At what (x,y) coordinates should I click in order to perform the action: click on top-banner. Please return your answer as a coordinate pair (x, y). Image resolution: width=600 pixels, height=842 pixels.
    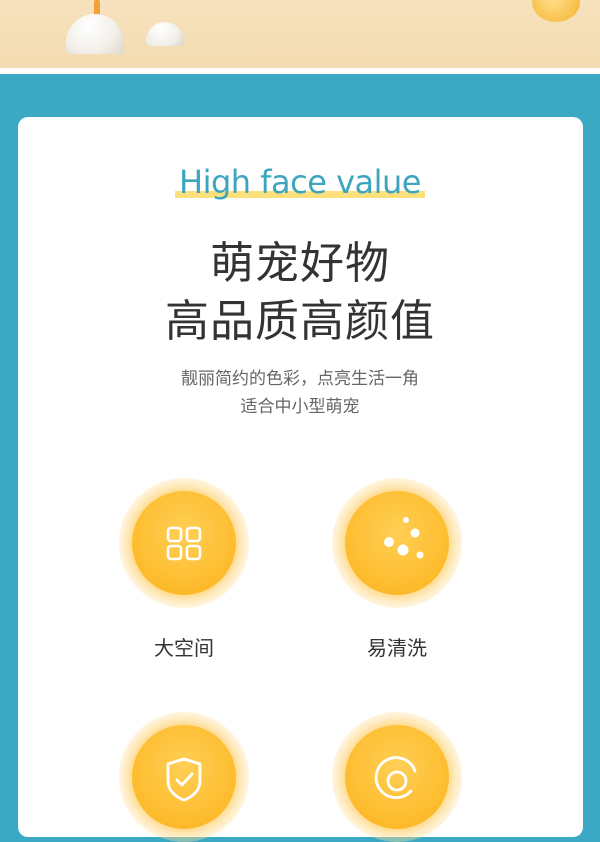
    Looking at the image, I should click on (300, 37).